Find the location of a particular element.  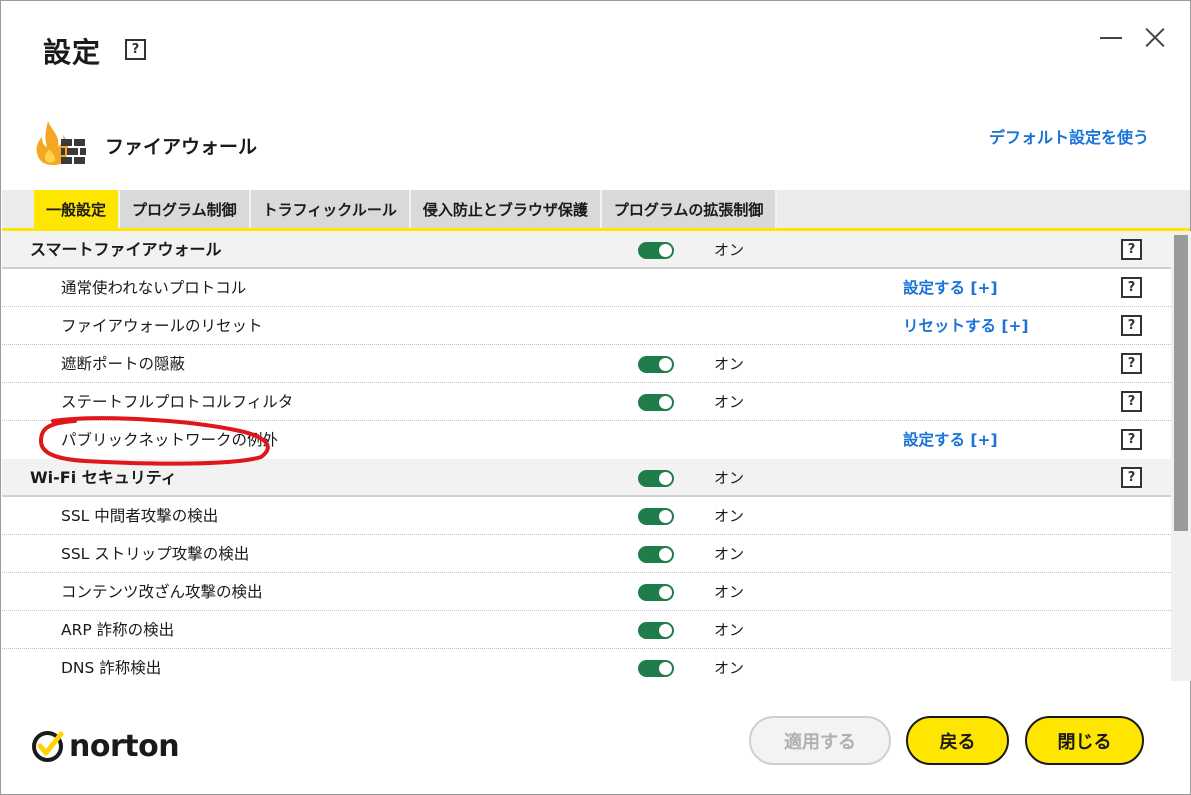

settings-row-smart-firewall: スマートファイアウォール オン ? is located at coordinates (586, 250).